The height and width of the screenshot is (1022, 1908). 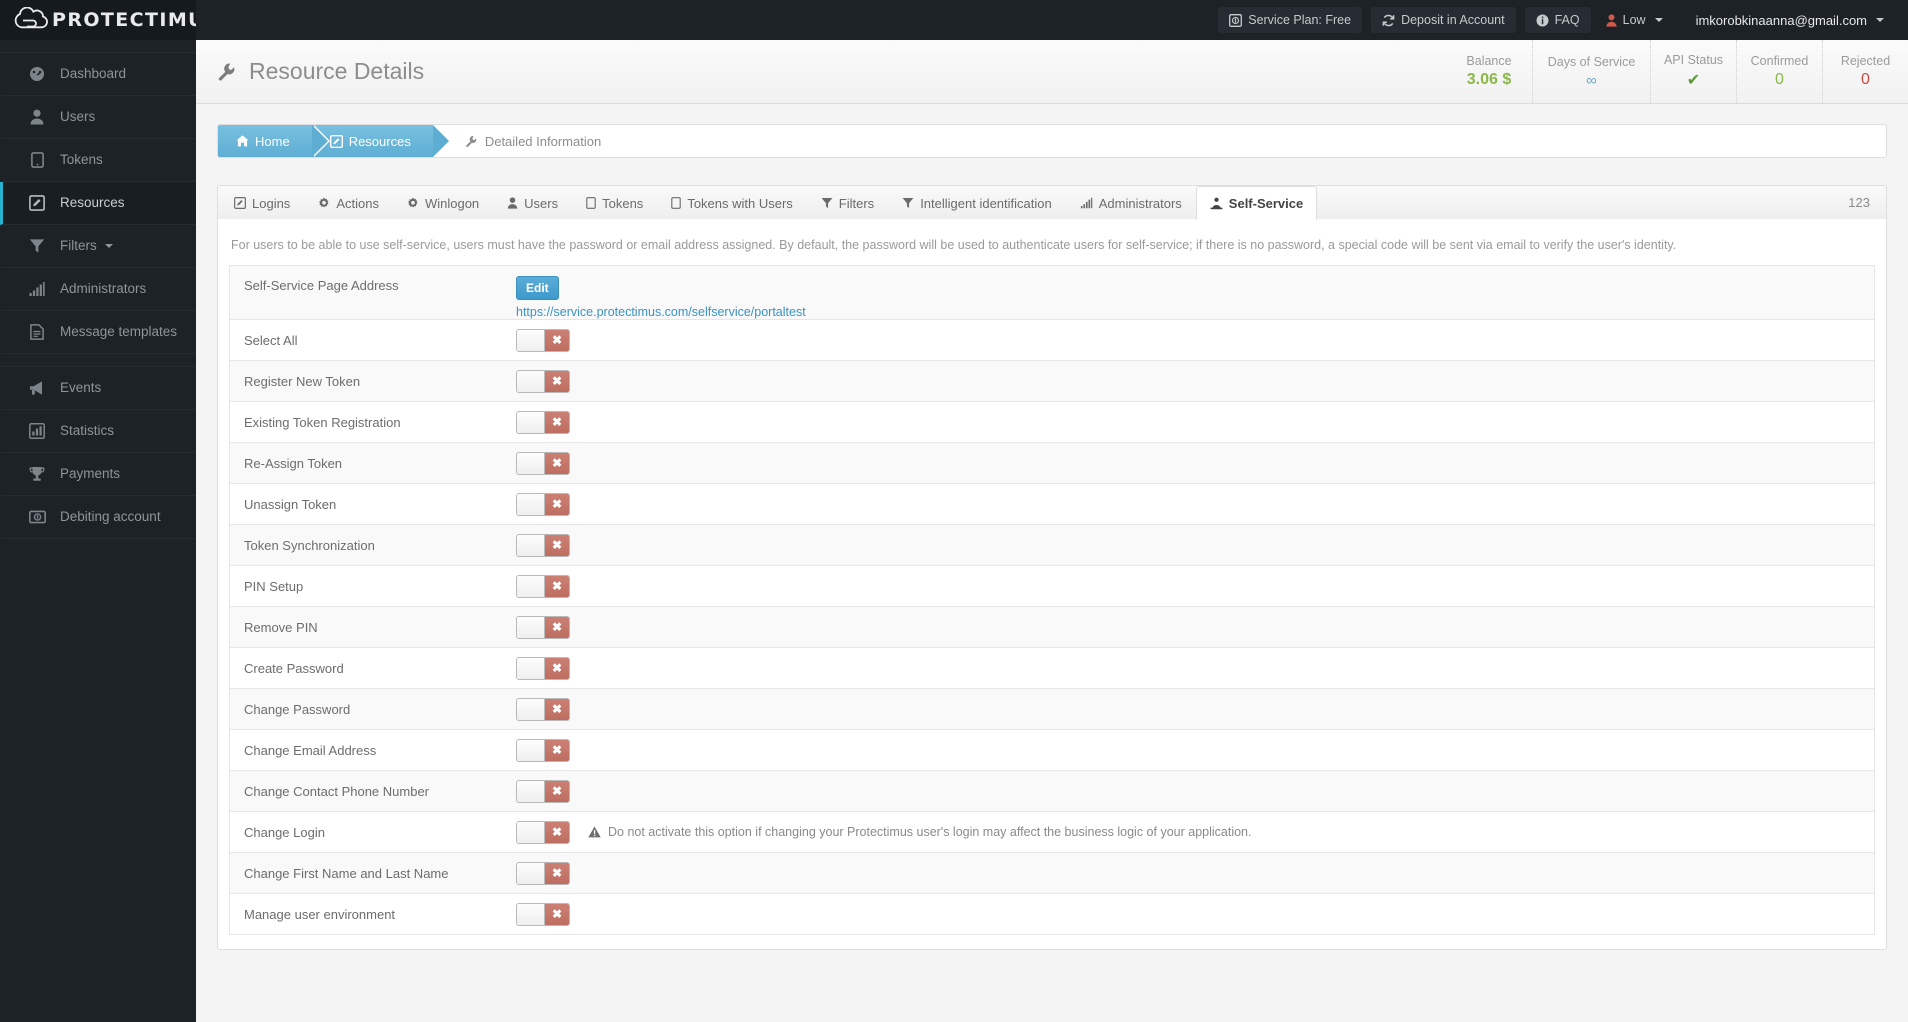 I want to click on faq-button: FAQ, so click(x=1557, y=20).